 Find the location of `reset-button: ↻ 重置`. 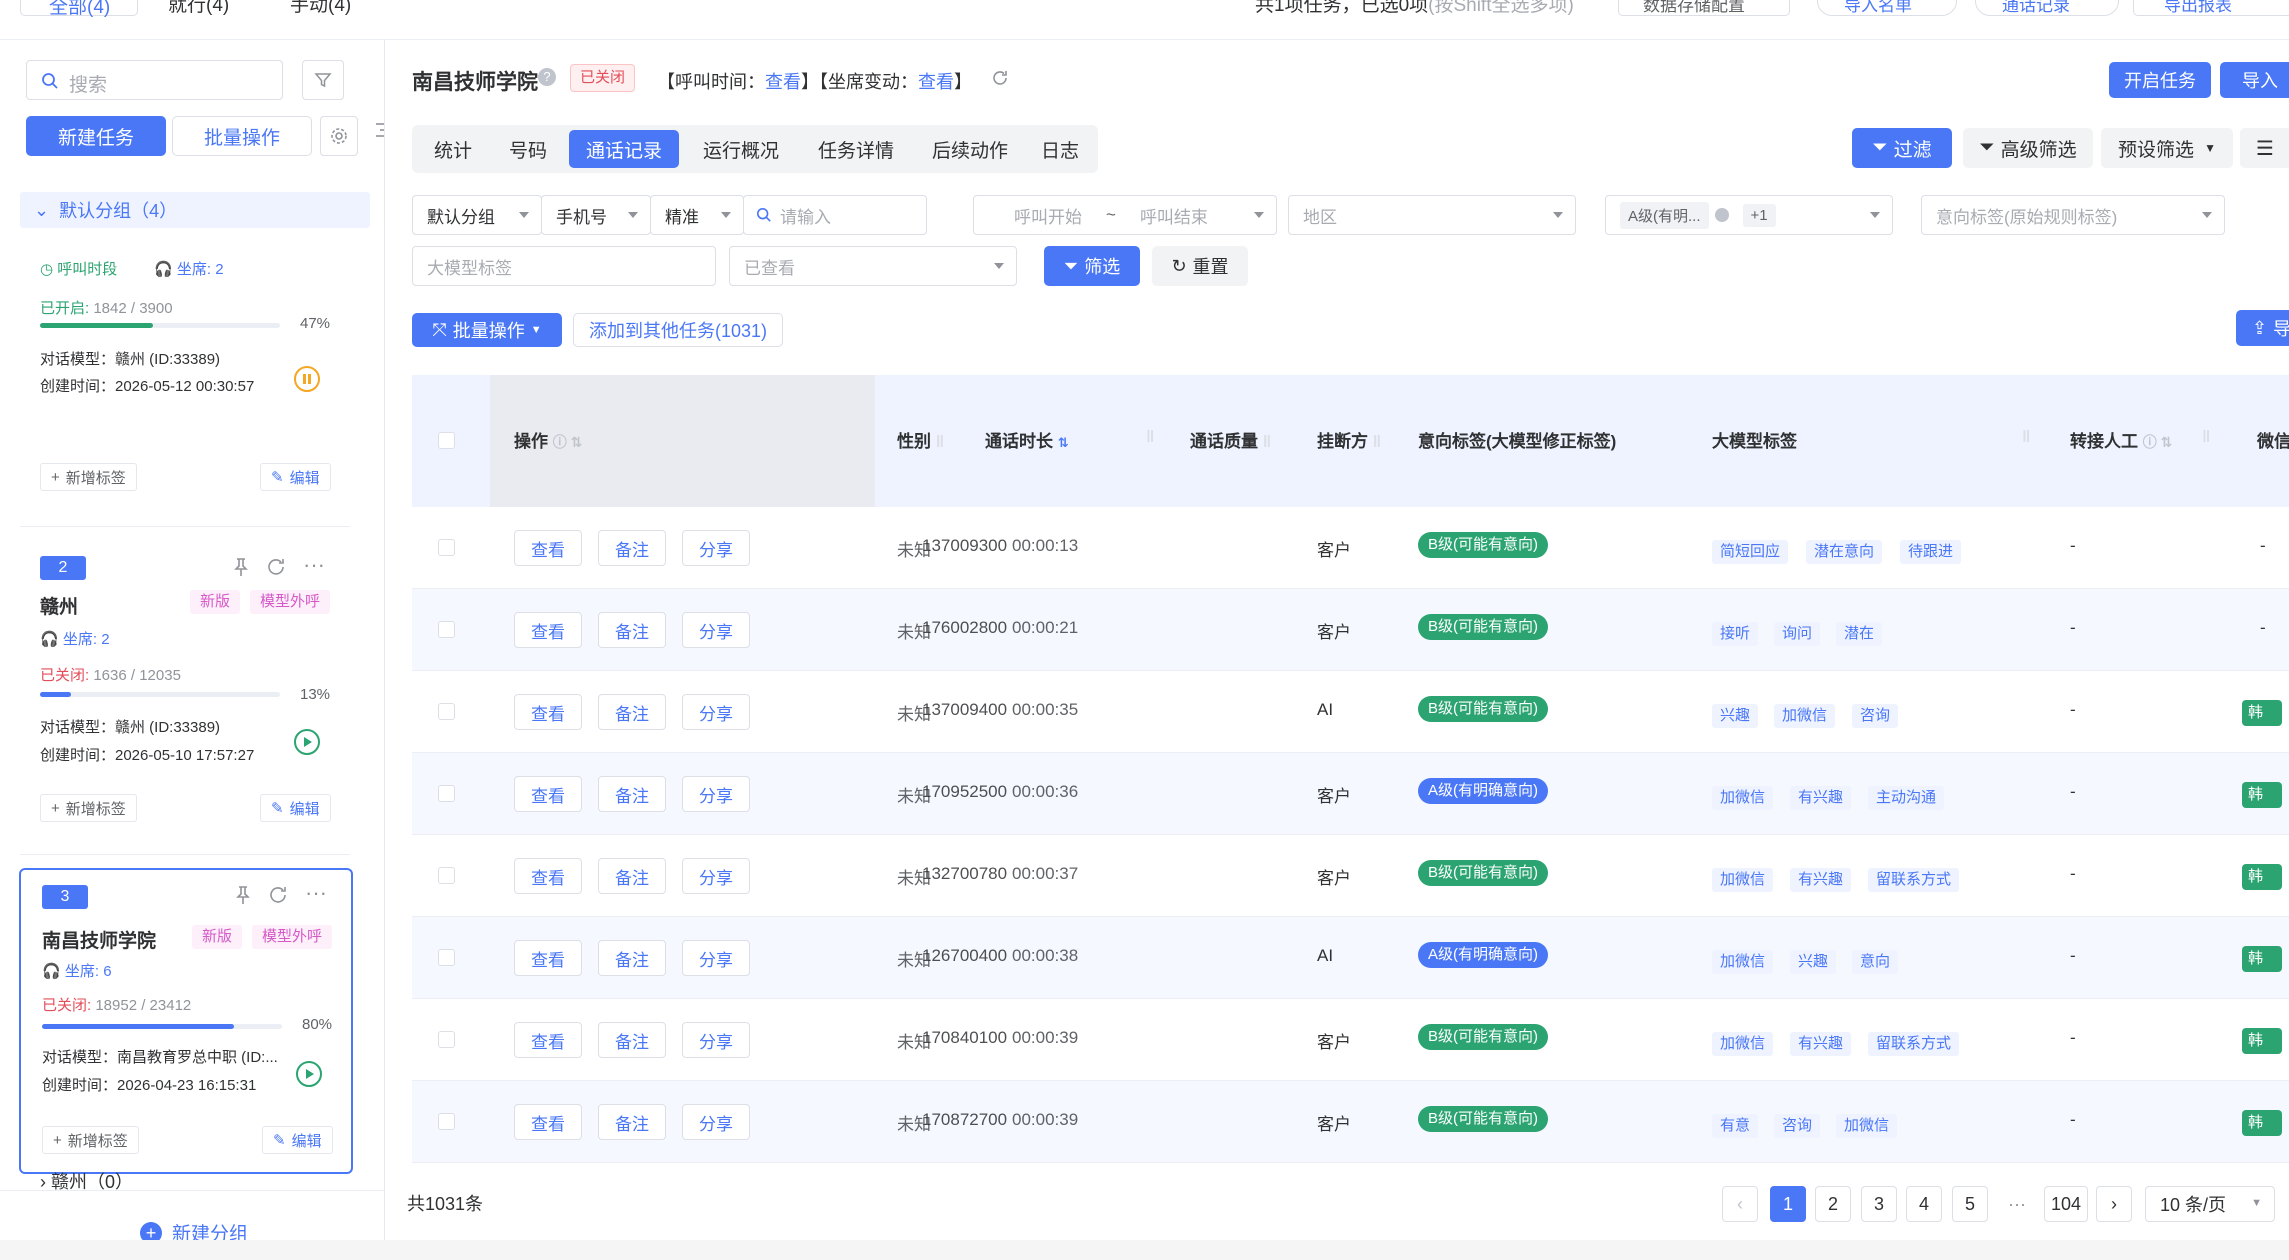

reset-button: ↻ 重置 is located at coordinates (1200, 266).